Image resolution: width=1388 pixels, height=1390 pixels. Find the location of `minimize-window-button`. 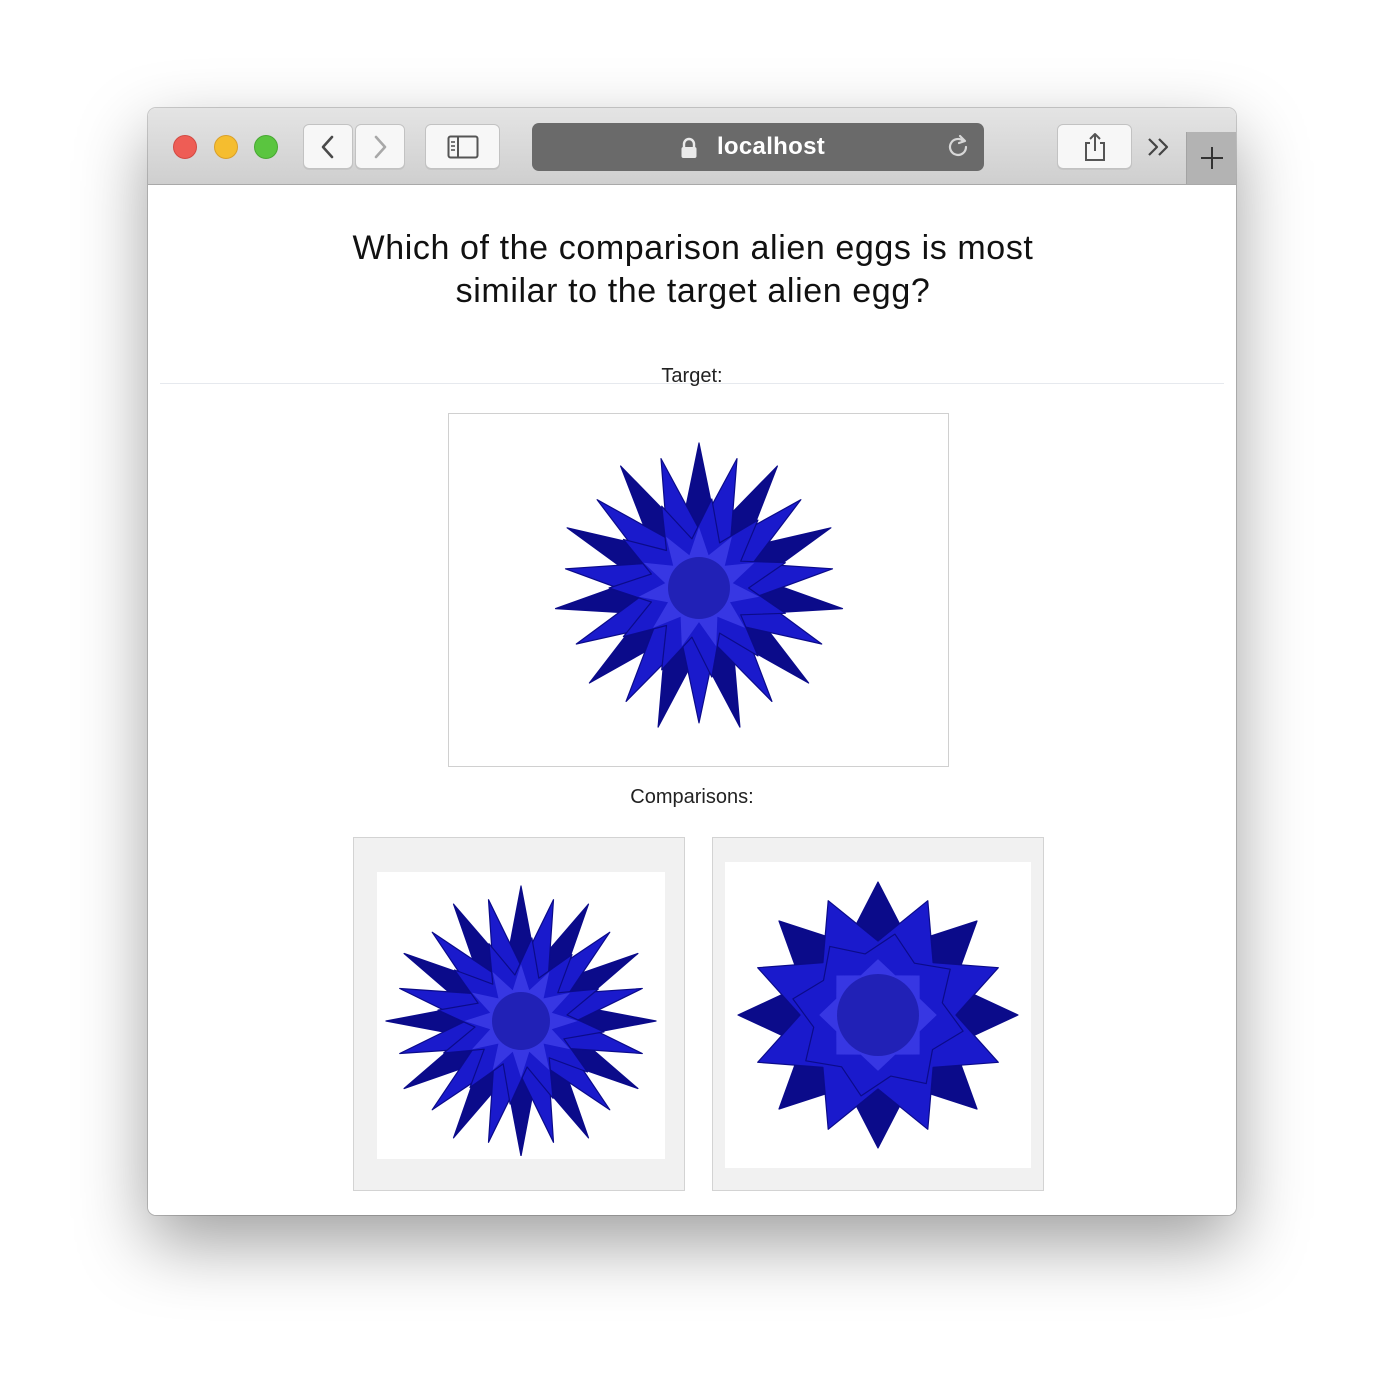

minimize-window-button is located at coordinates (226, 147).